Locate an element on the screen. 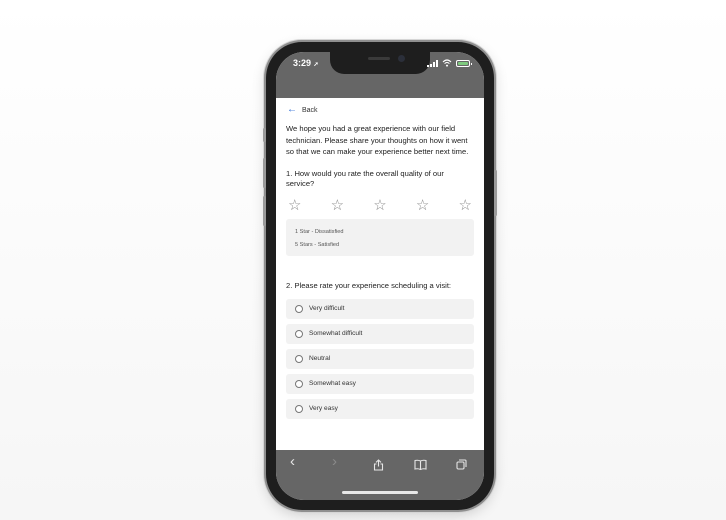 The width and height of the screenshot is (726, 520). volume-down-button is located at coordinates (264, 211).